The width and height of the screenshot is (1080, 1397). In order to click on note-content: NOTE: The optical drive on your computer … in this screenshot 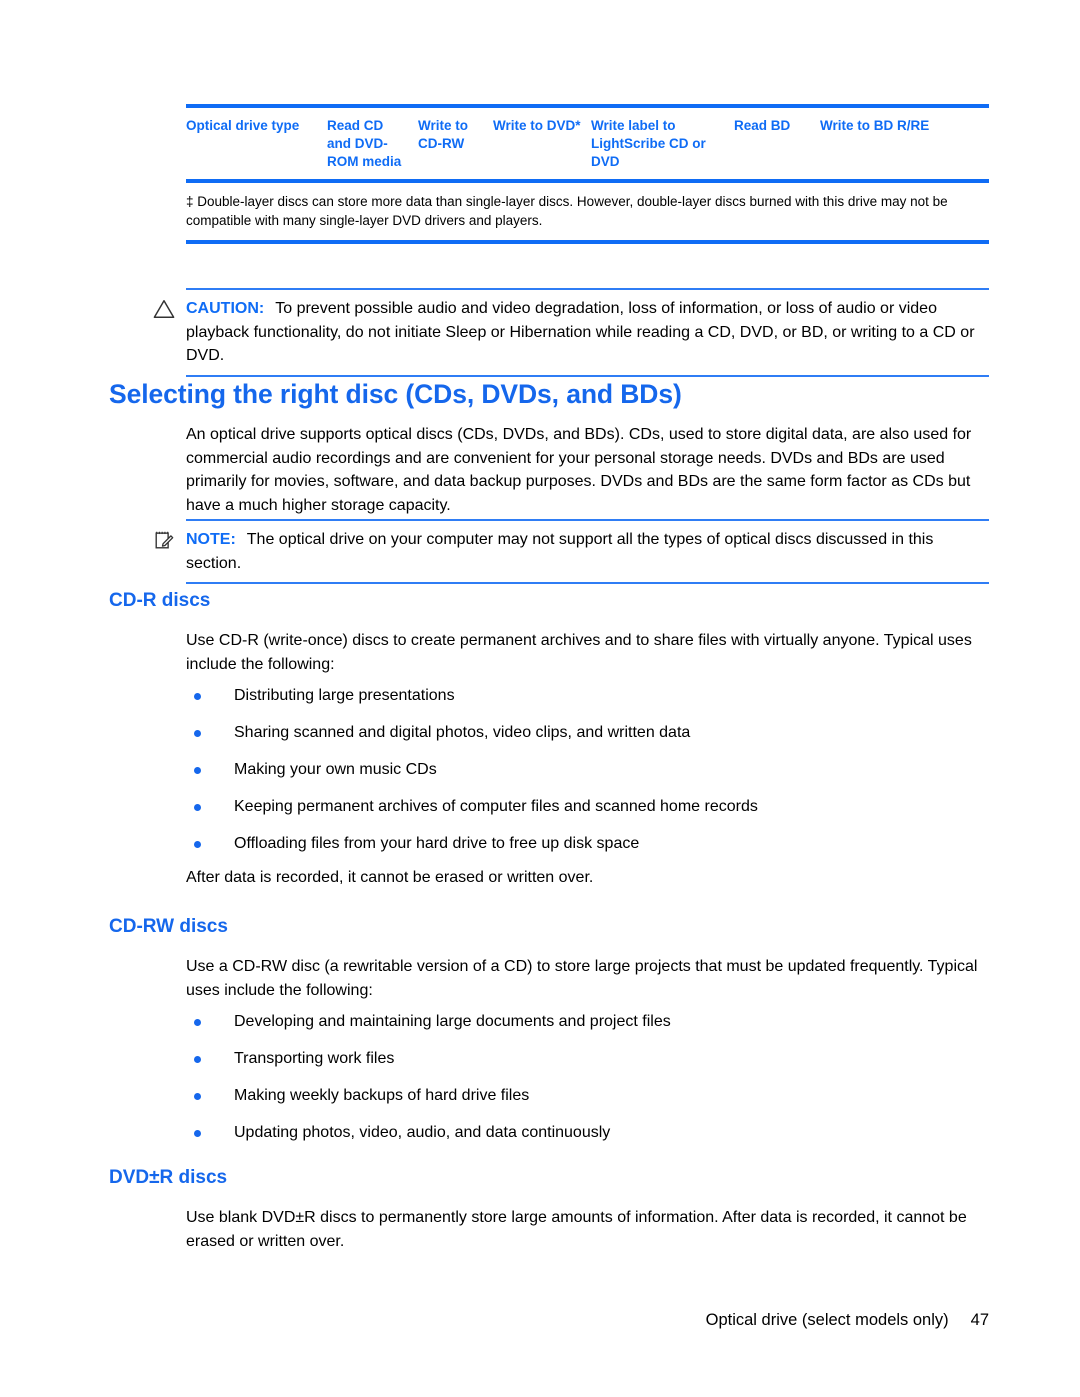, I will do `click(572, 551)`.